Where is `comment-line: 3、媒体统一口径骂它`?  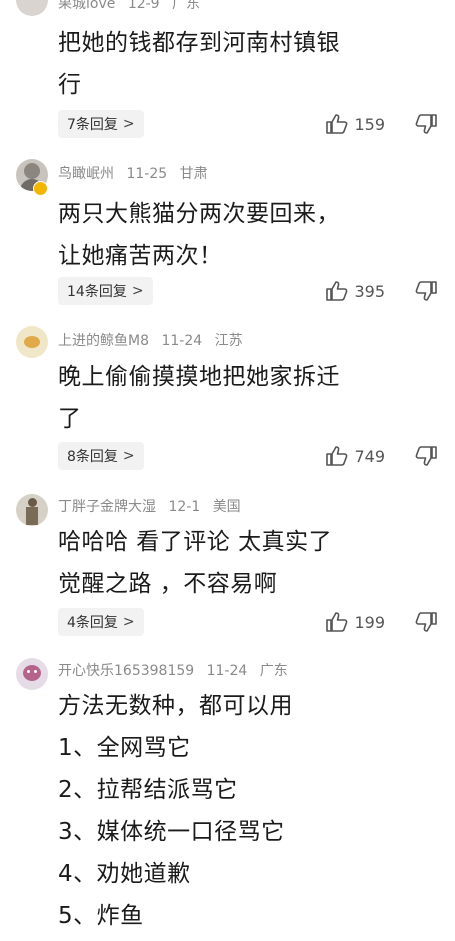 comment-line: 3、媒体统一口径骂它 is located at coordinates (171, 832).